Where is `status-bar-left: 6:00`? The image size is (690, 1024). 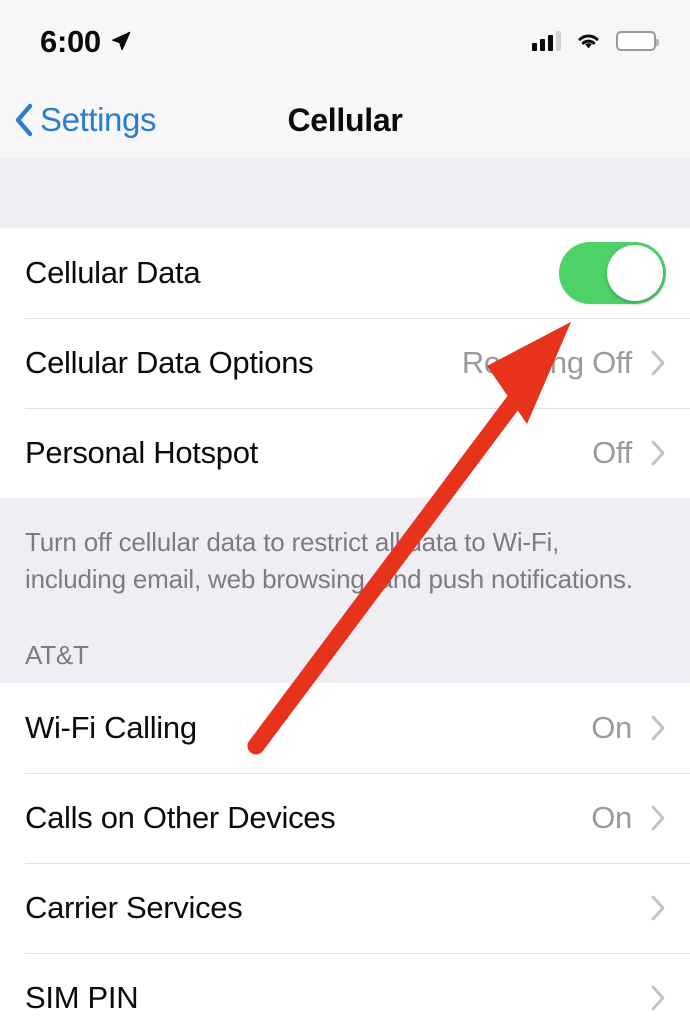
status-bar-left: 6:00 is located at coordinates (86, 41).